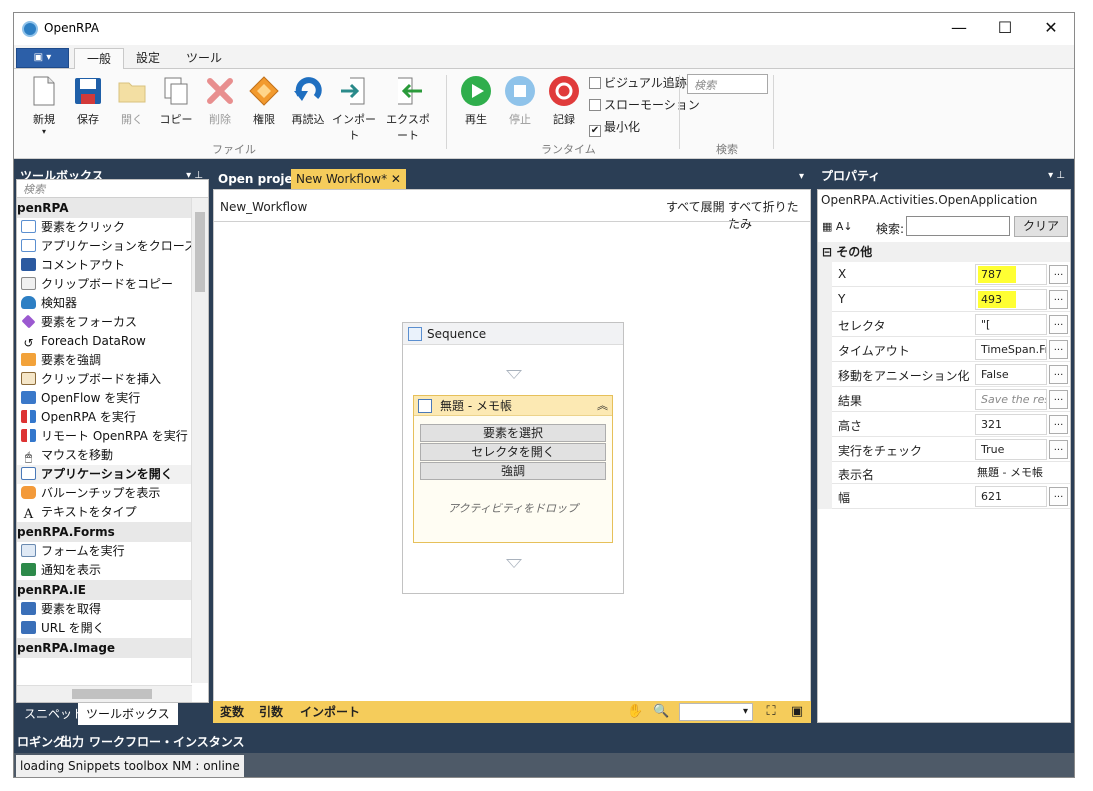 The image size is (1093, 791). I want to click on list-item: OpenRPA を実行, so click(112, 417).